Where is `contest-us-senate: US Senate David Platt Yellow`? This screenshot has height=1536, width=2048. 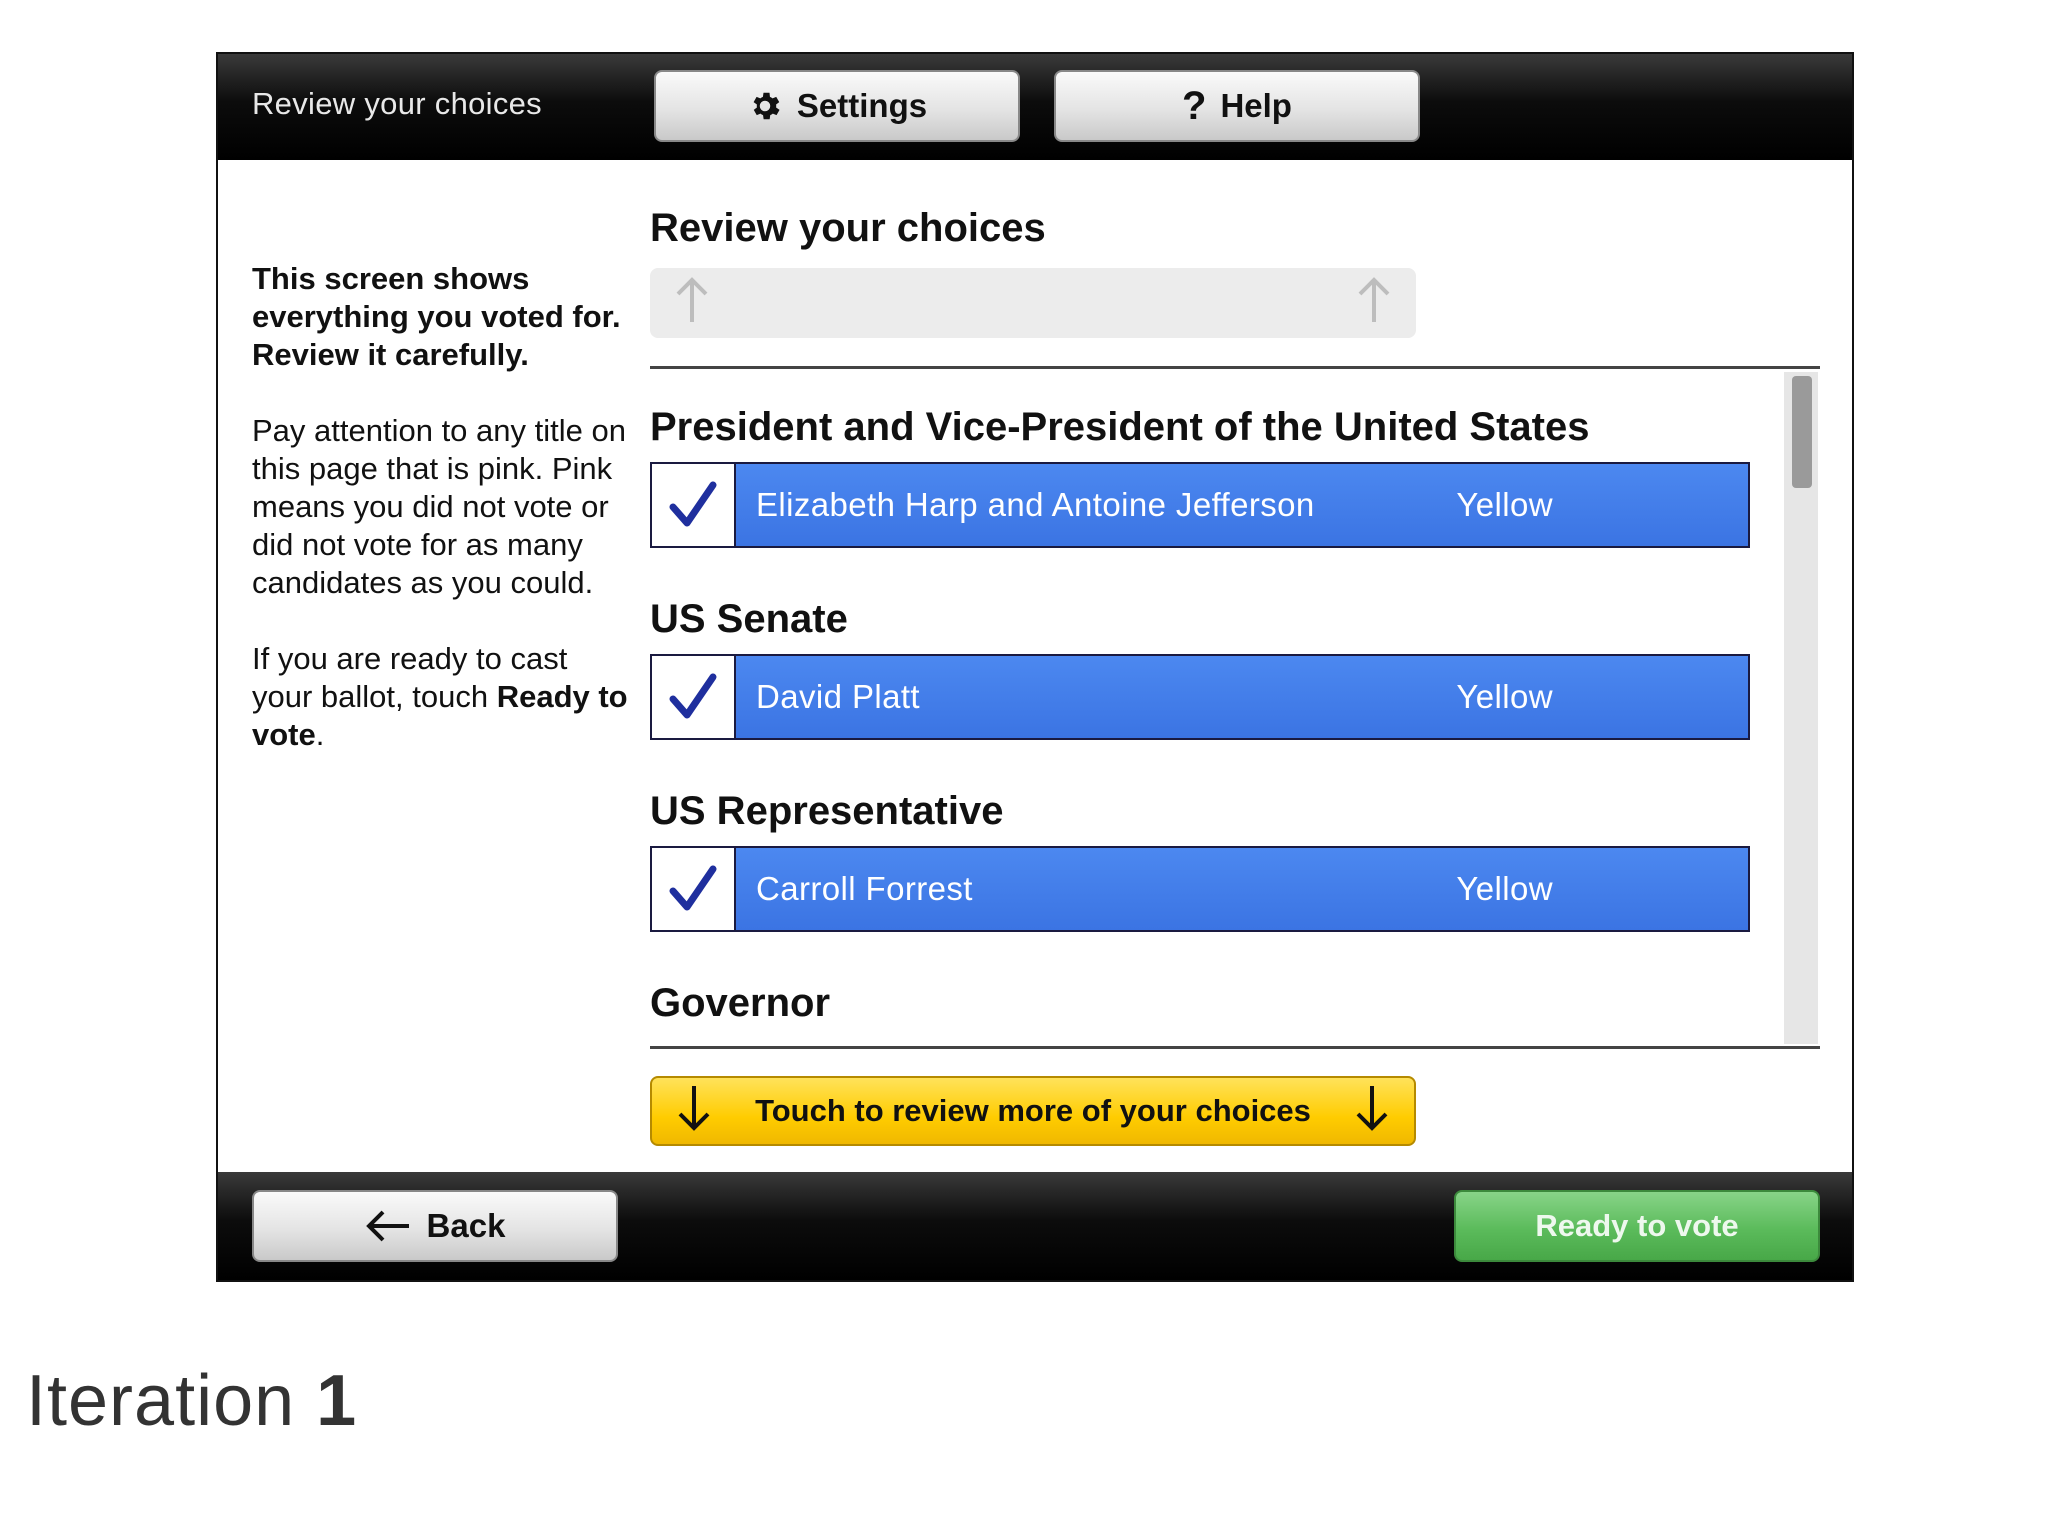
contest-us-senate: US Senate David Platt Yellow is located at coordinates (1200, 666).